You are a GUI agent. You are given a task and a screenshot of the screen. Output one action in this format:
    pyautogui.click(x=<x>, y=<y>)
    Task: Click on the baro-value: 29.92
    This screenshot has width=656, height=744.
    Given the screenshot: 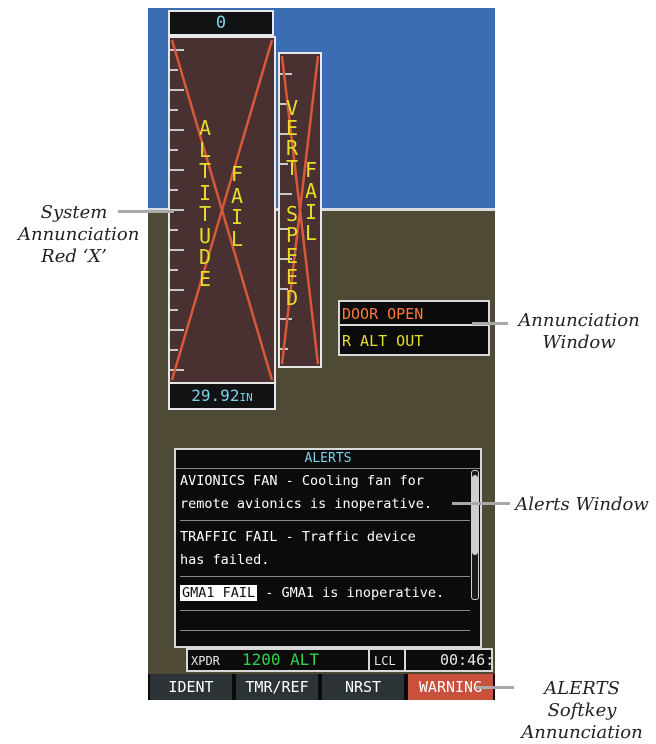 What is the action you would take?
    pyautogui.click(x=215, y=395)
    